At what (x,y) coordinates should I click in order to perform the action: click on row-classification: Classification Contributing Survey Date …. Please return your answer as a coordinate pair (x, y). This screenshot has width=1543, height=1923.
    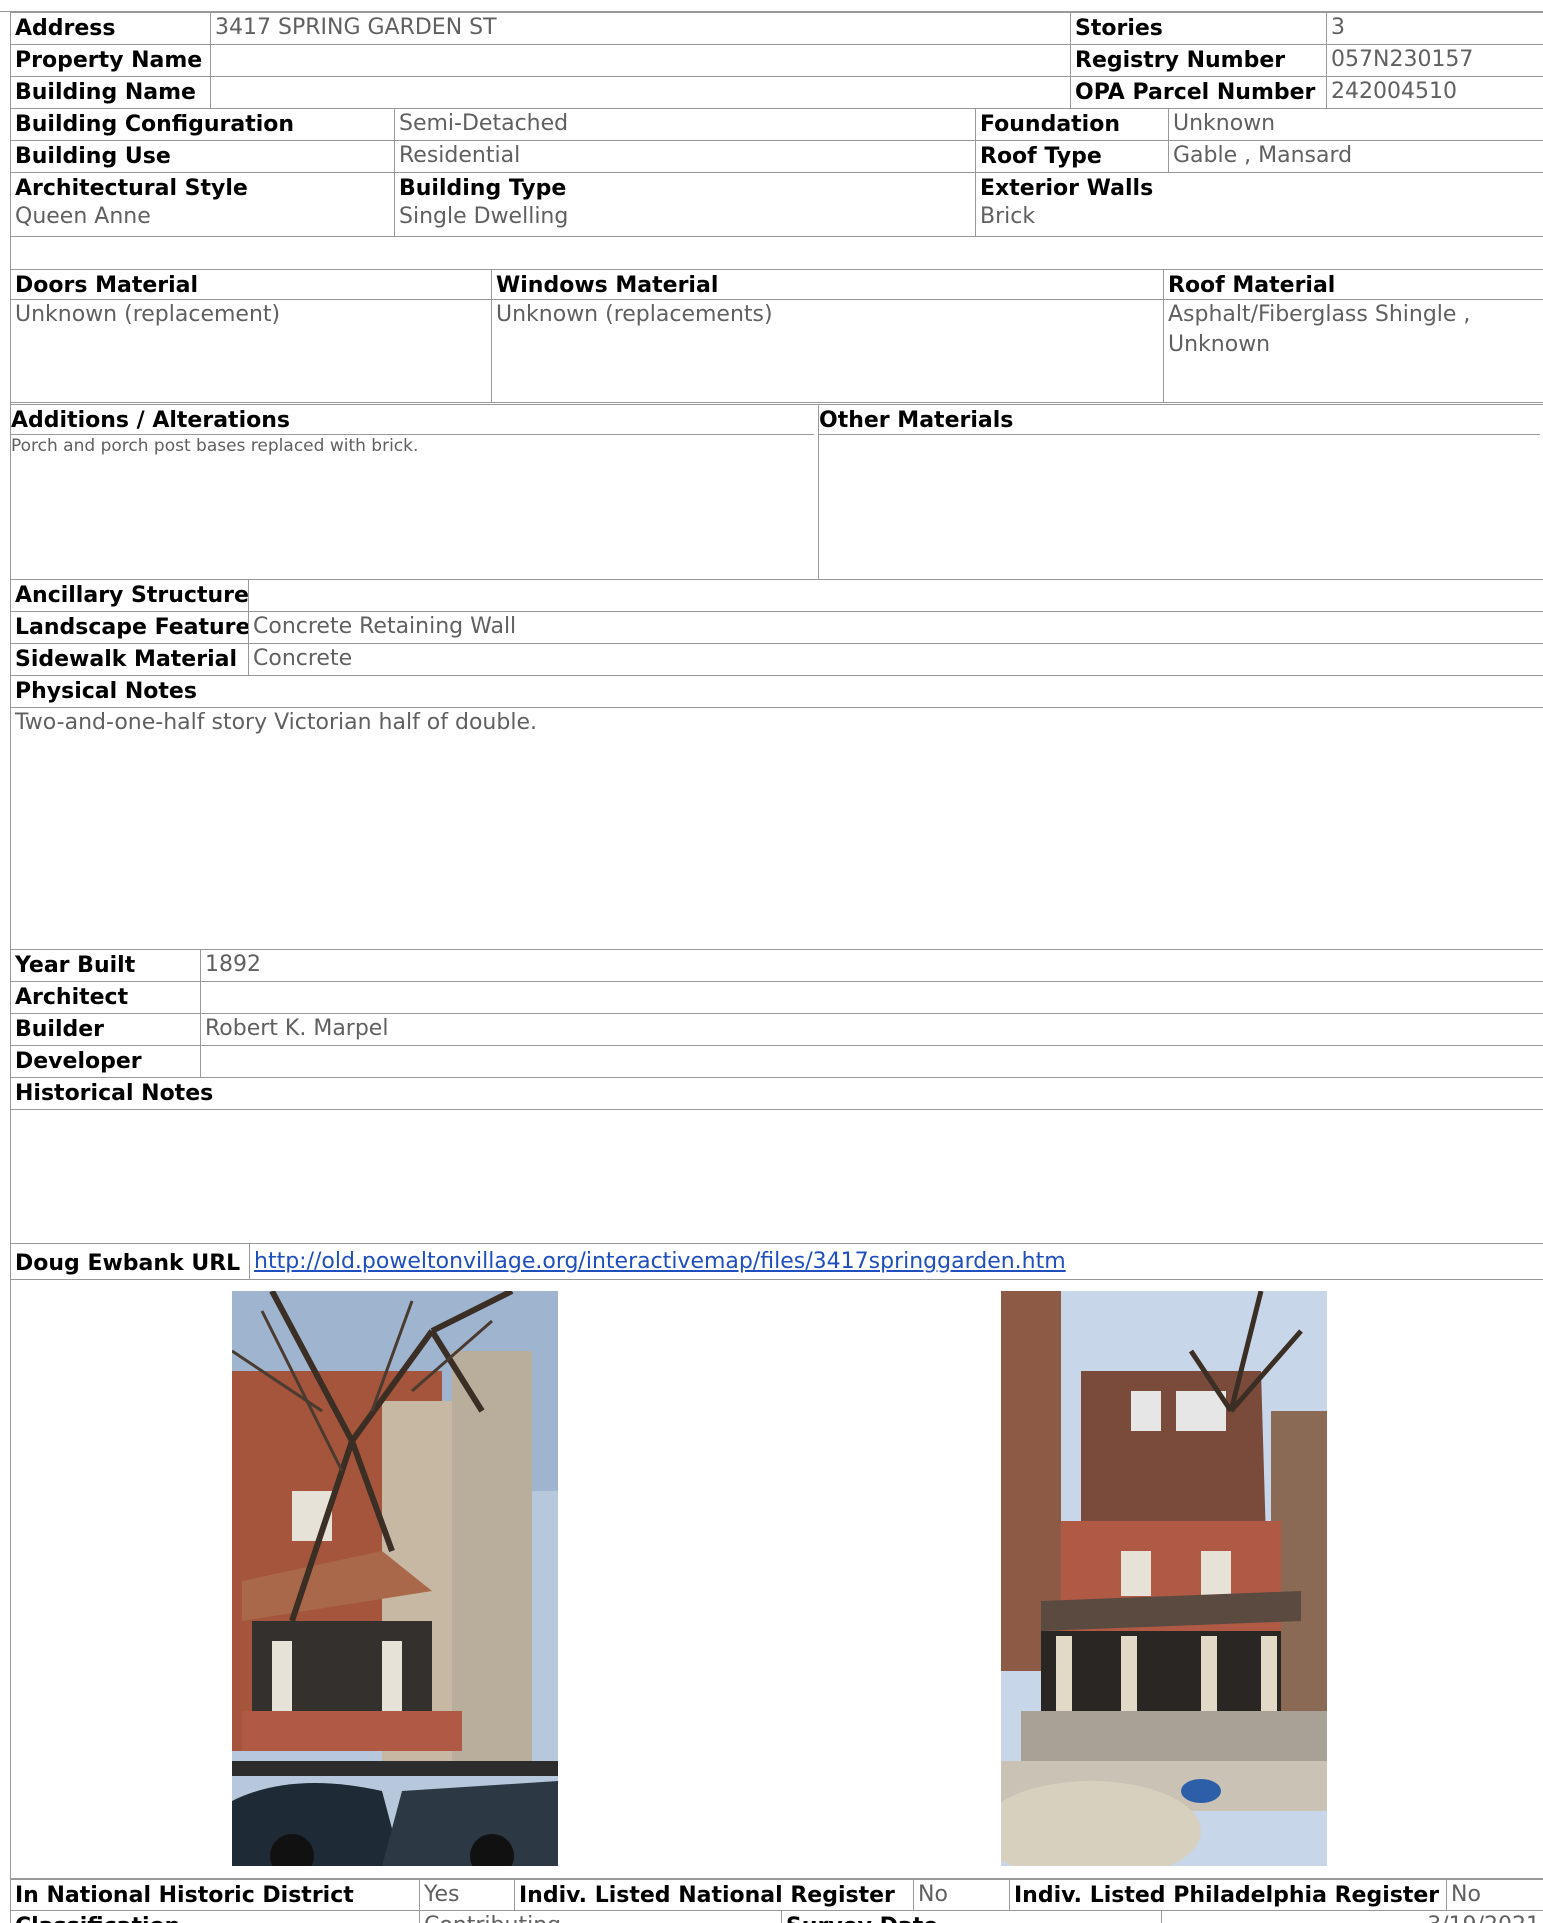
    Looking at the image, I should click on (777, 1917).